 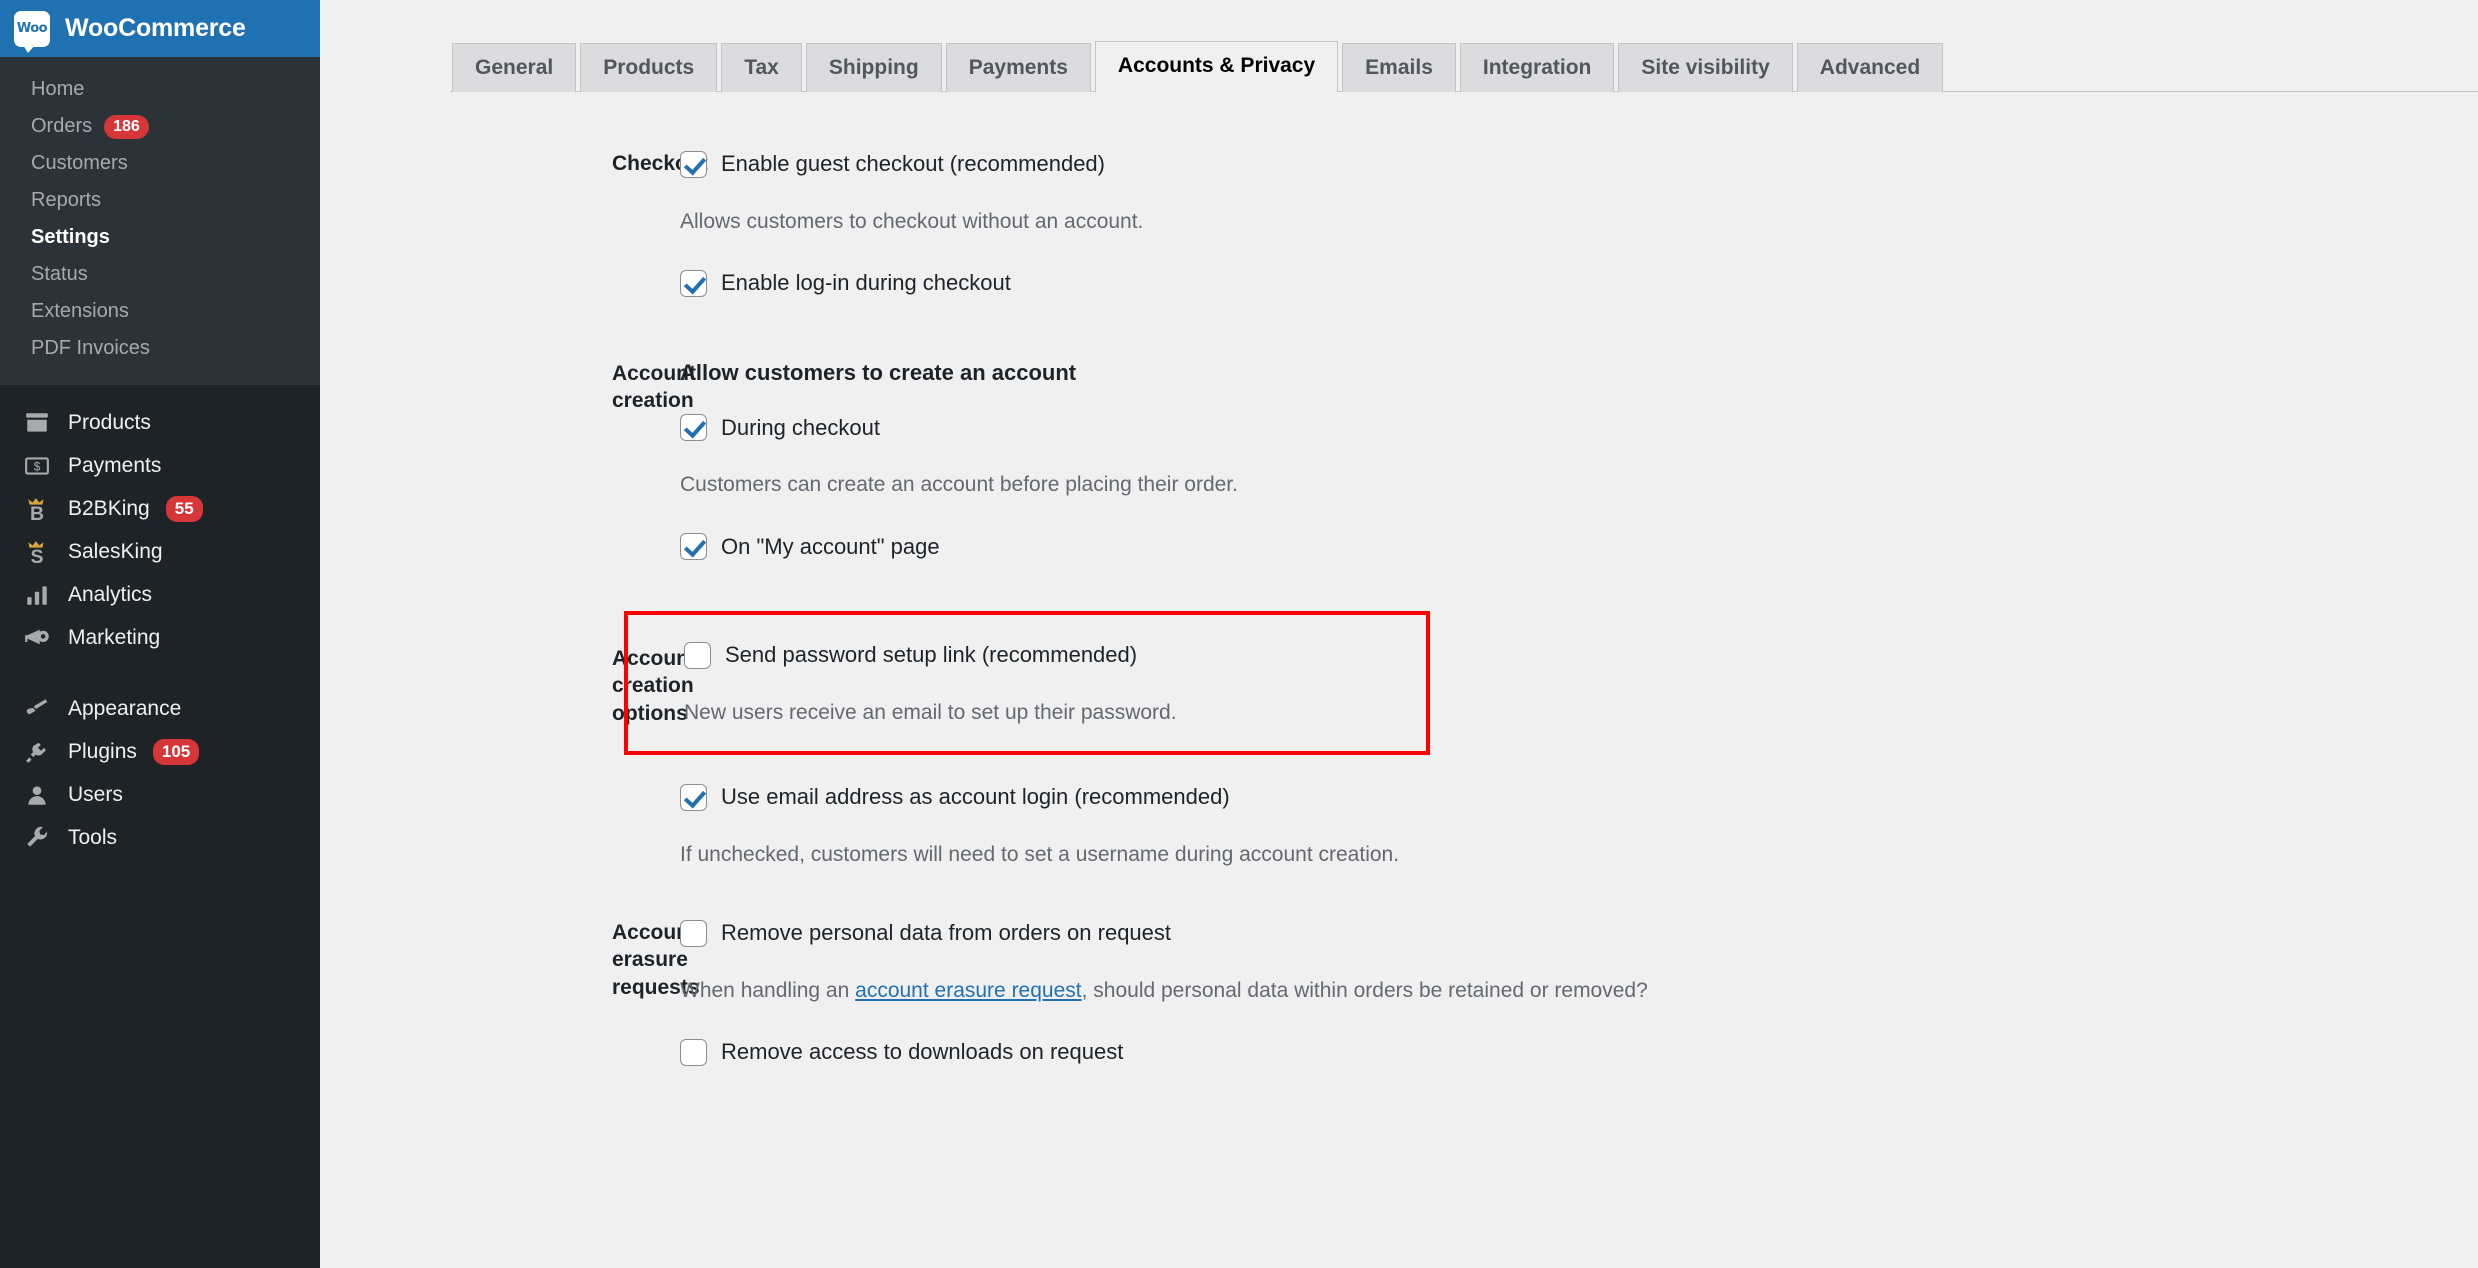 What do you see at coordinates (37, 595) in the screenshot?
I see `analytics-icon` at bounding box center [37, 595].